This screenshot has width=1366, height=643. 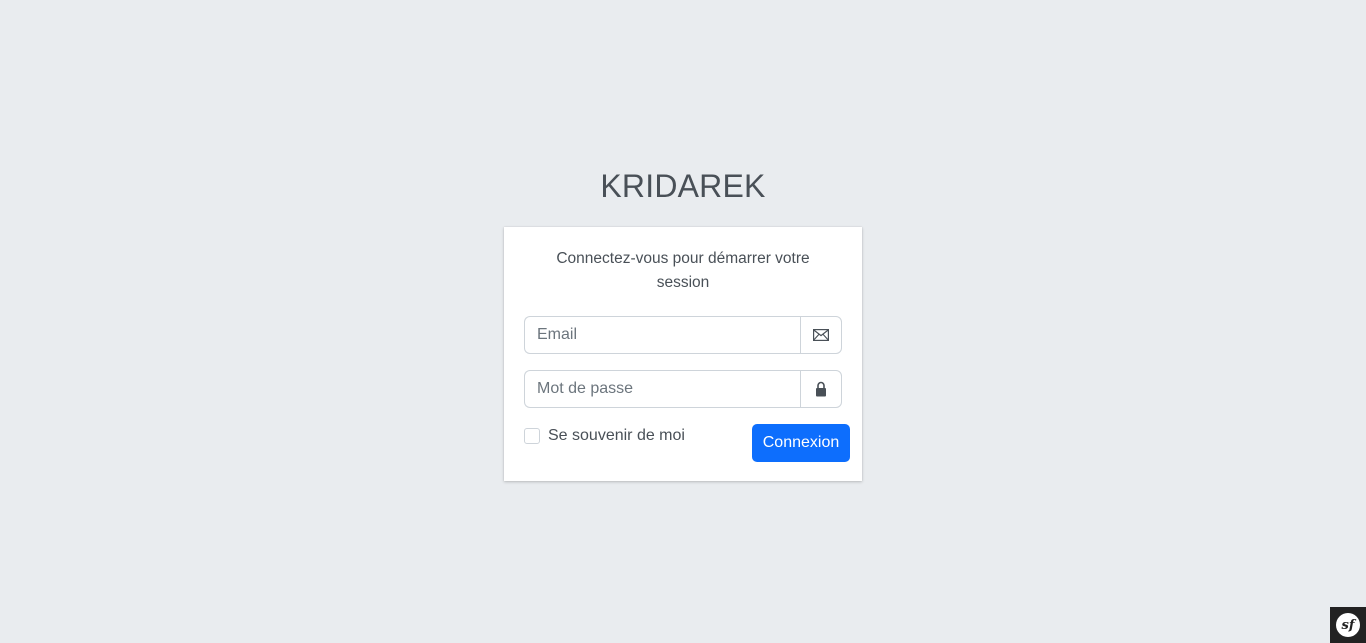 I want to click on email-addon, so click(x=821, y=335).